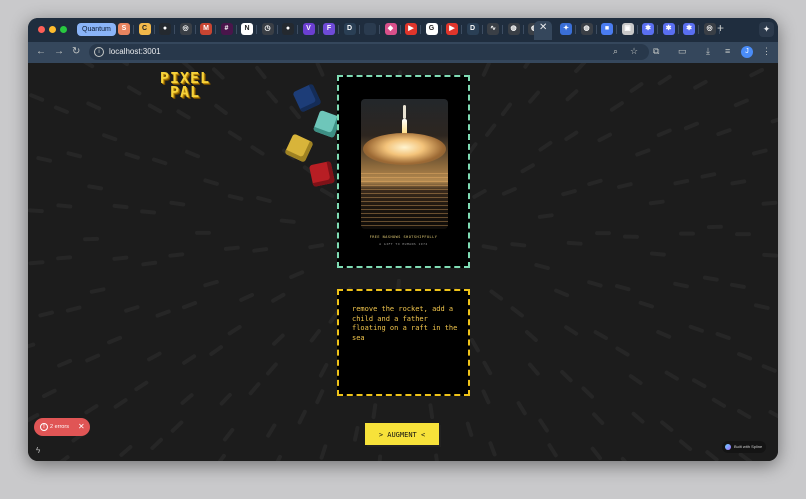  Describe the element at coordinates (634, 51) in the screenshot. I see `bookmark-star-icon: ☆` at that location.